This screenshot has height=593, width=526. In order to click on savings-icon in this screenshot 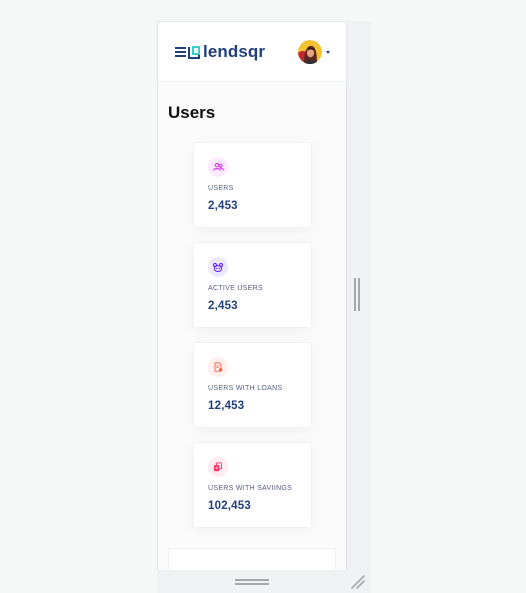, I will do `click(218, 467)`.